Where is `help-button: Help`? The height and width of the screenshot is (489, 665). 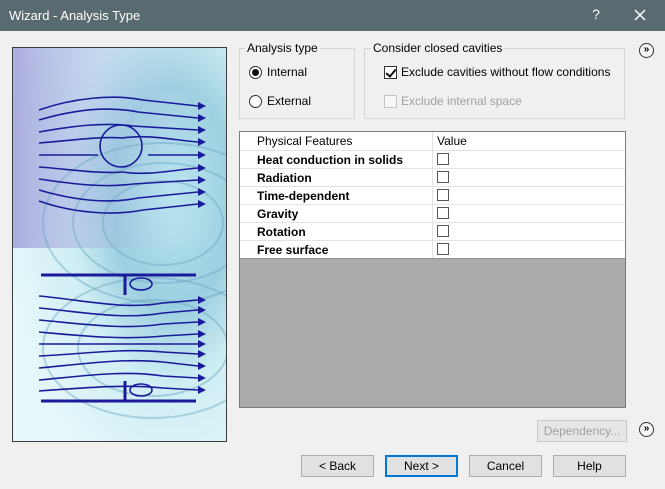
help-button: Help is located at coordinates (589, 466).